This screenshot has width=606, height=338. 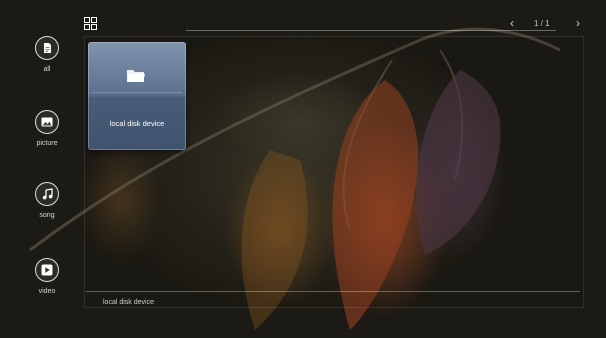 I want to click on tile-divider, so click(x=137, y=92).